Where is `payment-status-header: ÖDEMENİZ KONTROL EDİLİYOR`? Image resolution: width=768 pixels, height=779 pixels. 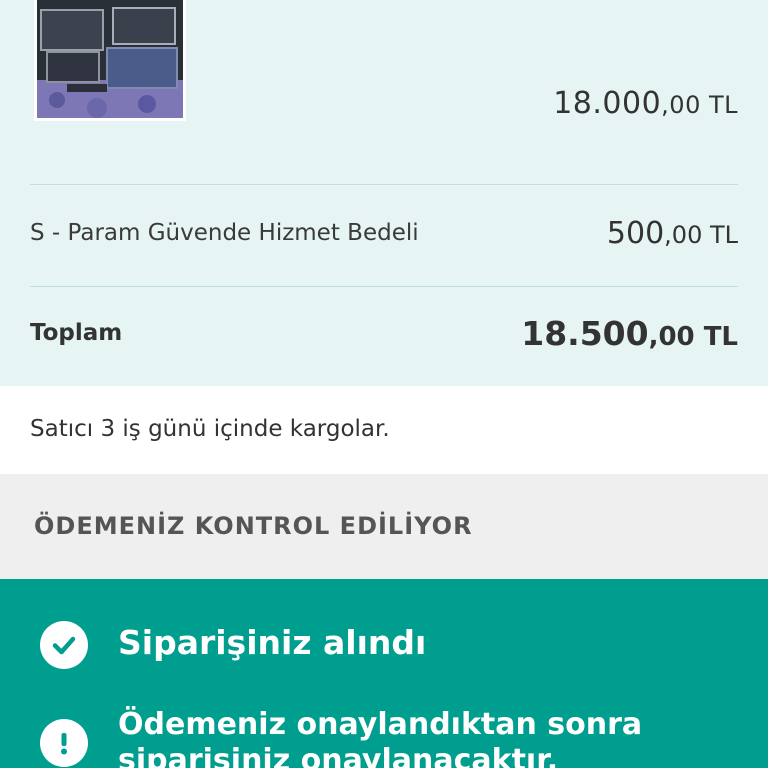
payment-status-header: ÖDEMENİZ KONTROL EDİLİYOR is located at coordinates (384, 526).